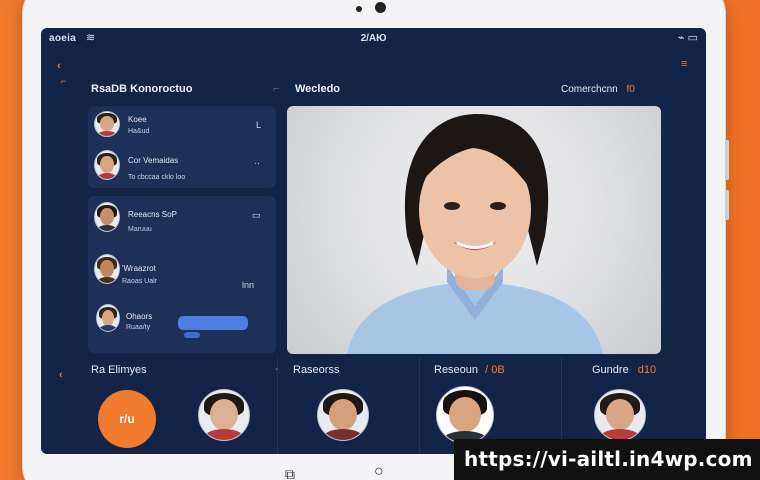 The width and height of the screenshot is (760, 480). Describe the element at coordinates (139, 316) in the screenshot. I see `contact-name: Ohaors` at that location.